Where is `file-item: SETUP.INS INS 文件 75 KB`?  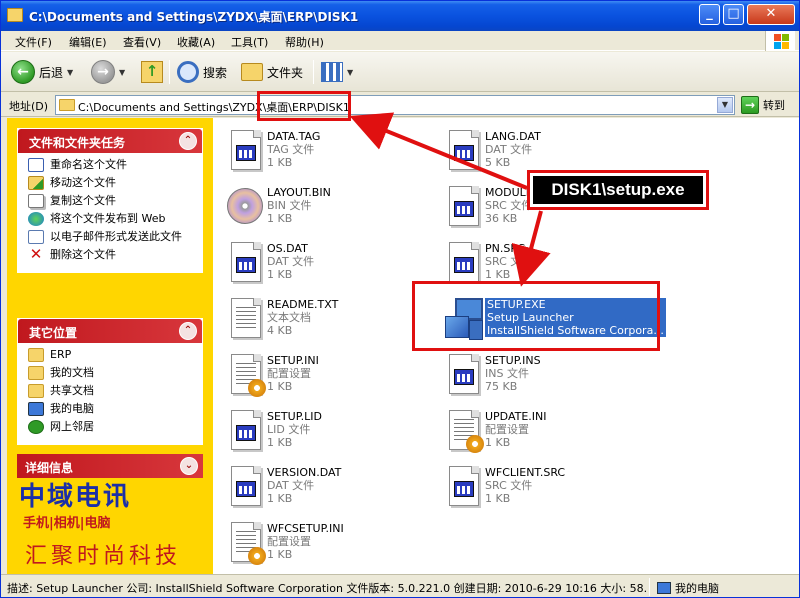 file-item: SETUP.INS INS 文件 75 KB is located at coordinates (540, 375).